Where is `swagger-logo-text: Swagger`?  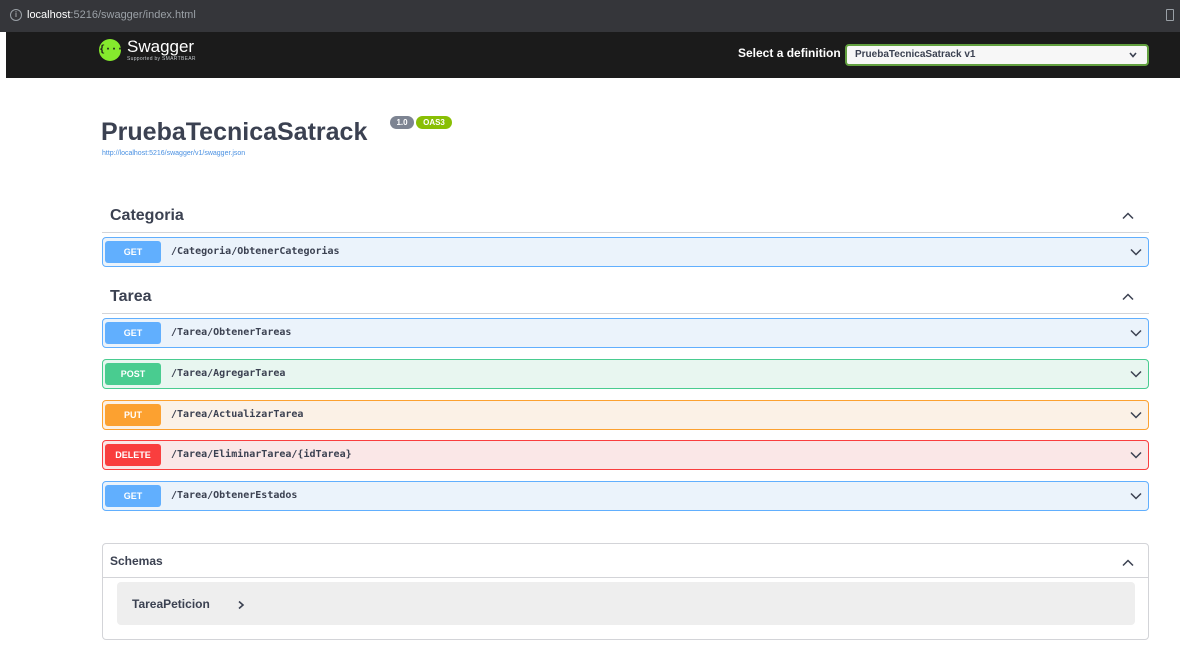 swagger-logo-text: Swagger is located at coordinates (160, 47).